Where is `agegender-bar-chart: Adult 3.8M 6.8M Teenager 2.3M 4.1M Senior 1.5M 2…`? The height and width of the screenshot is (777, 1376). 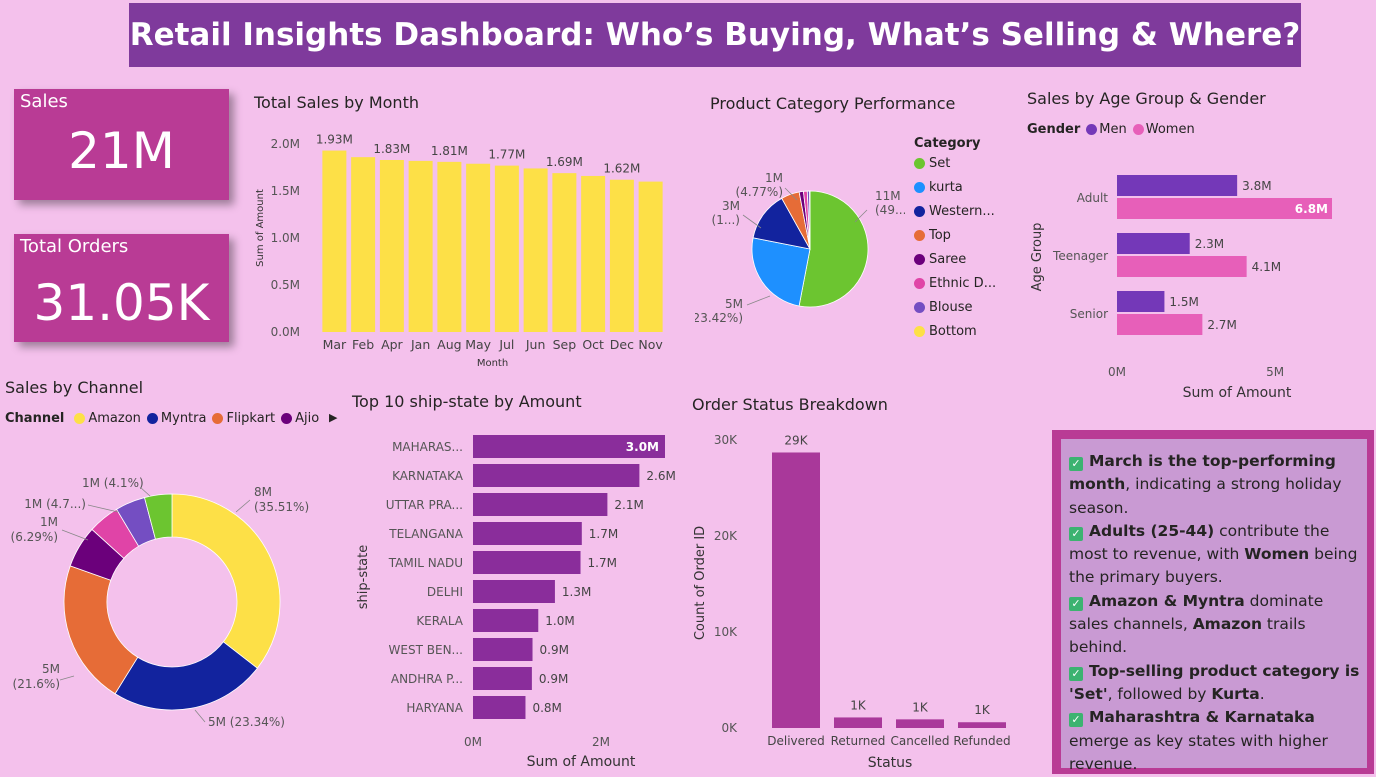 agegender-bar-chart: Adult 3.8M 6.8M Teenager 2.3M 4.1M Senior 1.5M 2… is located at coordinates (1192, 285).